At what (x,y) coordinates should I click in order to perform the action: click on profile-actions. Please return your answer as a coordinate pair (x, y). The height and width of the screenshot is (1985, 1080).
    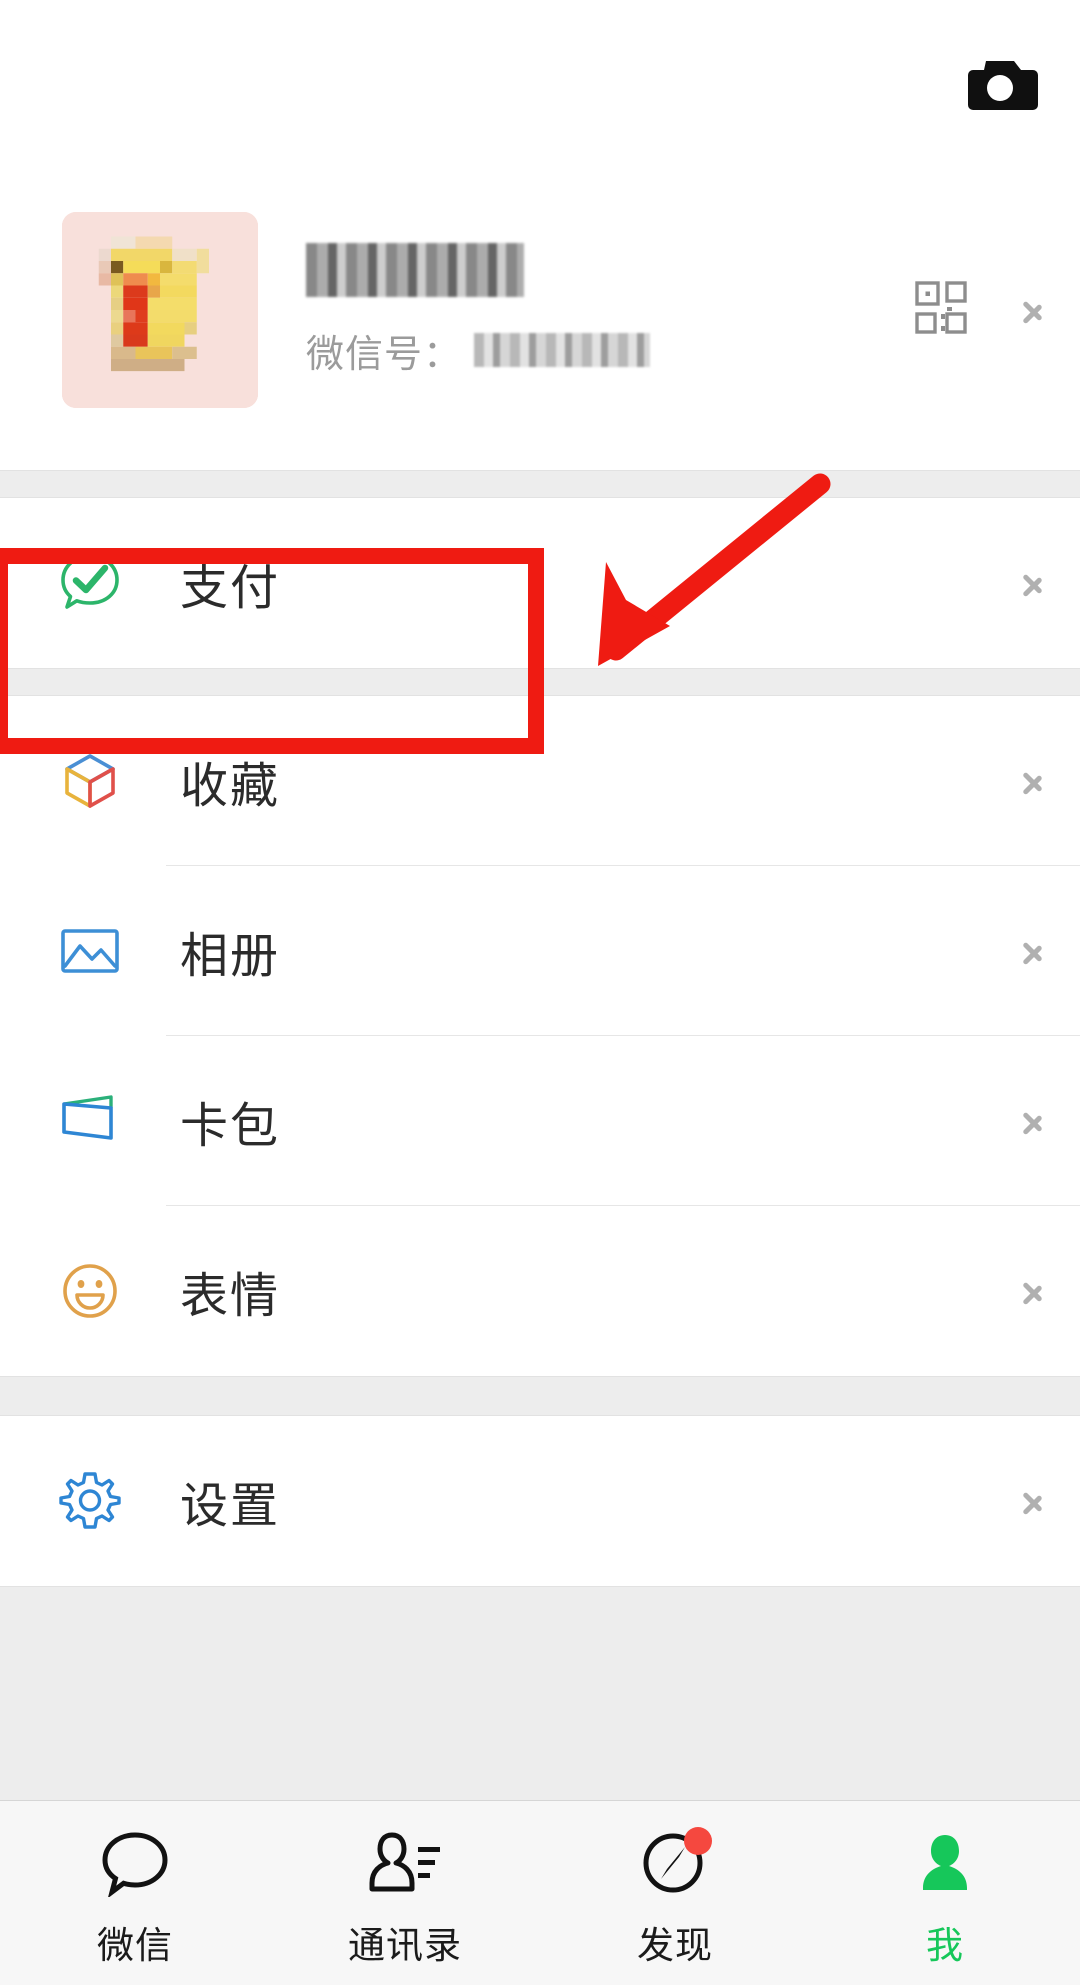
    Looking at the image, I should click on (979, 310).